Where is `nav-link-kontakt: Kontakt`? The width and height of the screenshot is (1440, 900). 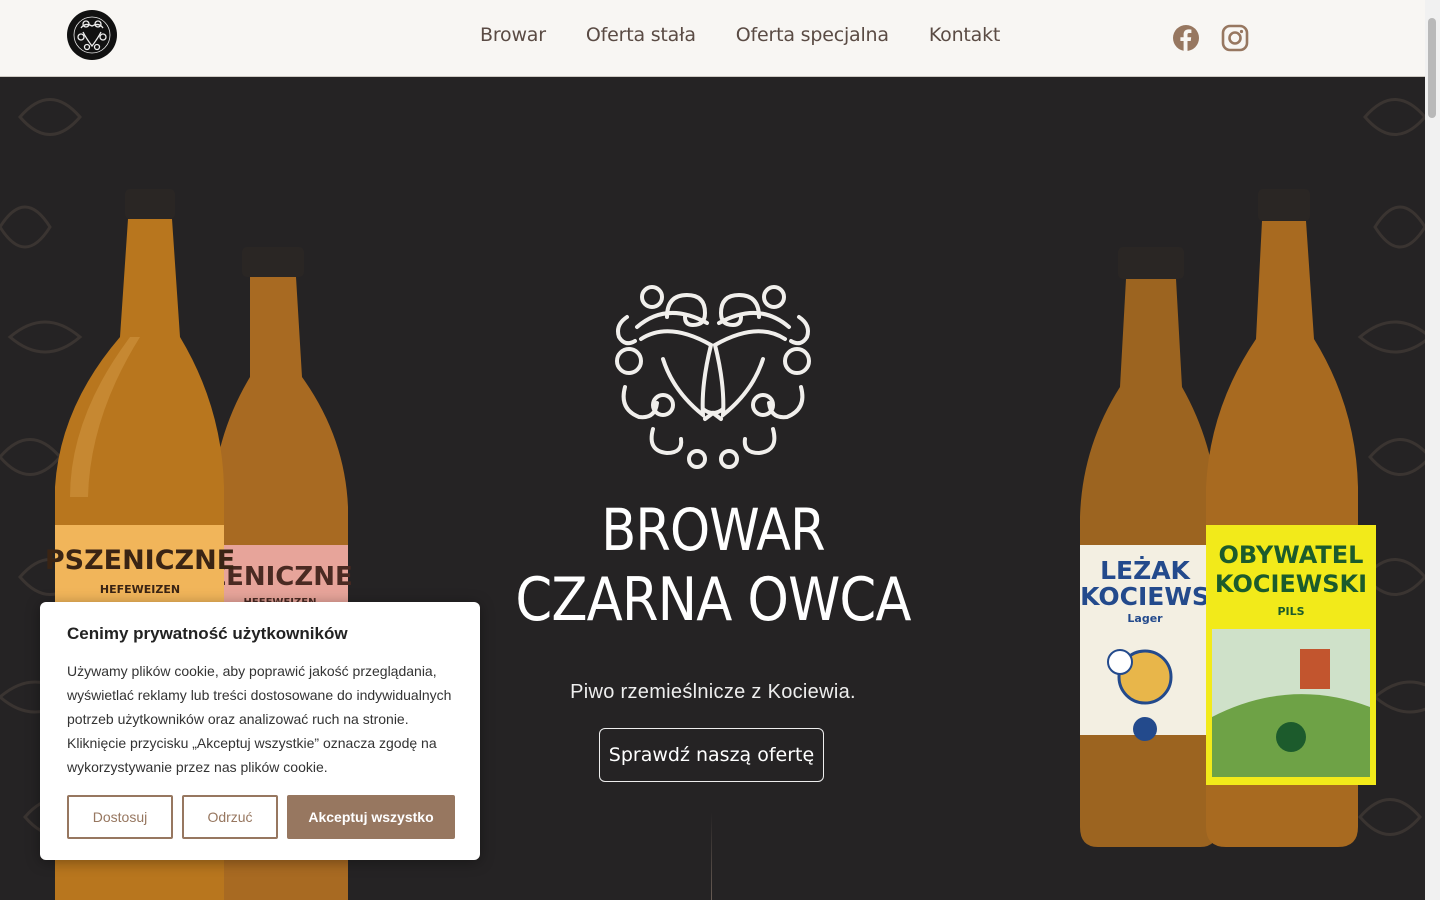 nav-link-kontakt: Kontakt is located at coordinates (965, 35).